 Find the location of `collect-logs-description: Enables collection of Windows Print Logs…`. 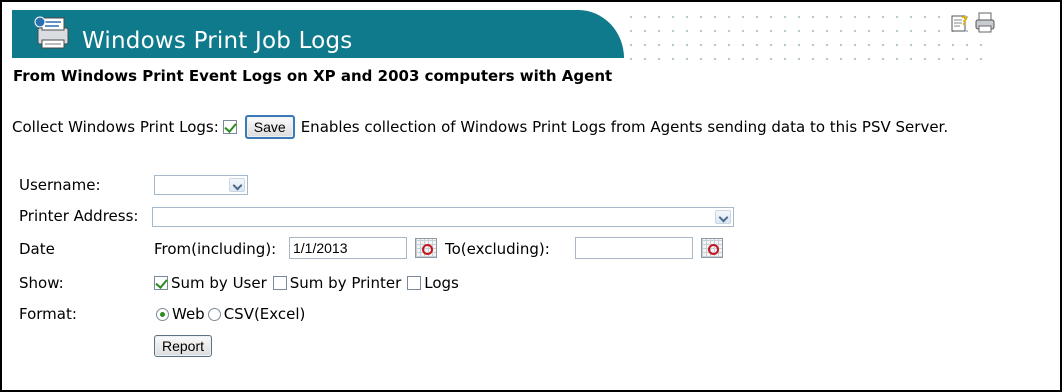

collect-logs-description: Enables collection of Windows Print Logs… is located at coordinates (624, 127).